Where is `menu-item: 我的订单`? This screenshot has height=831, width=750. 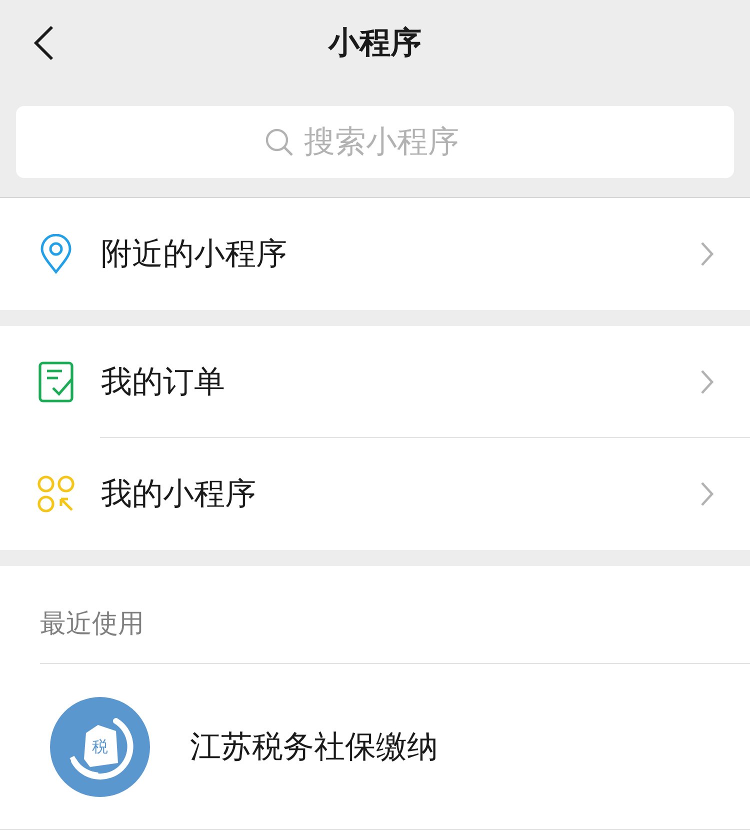
menu-item: 我的订单 is located at coordinates (375, 382).